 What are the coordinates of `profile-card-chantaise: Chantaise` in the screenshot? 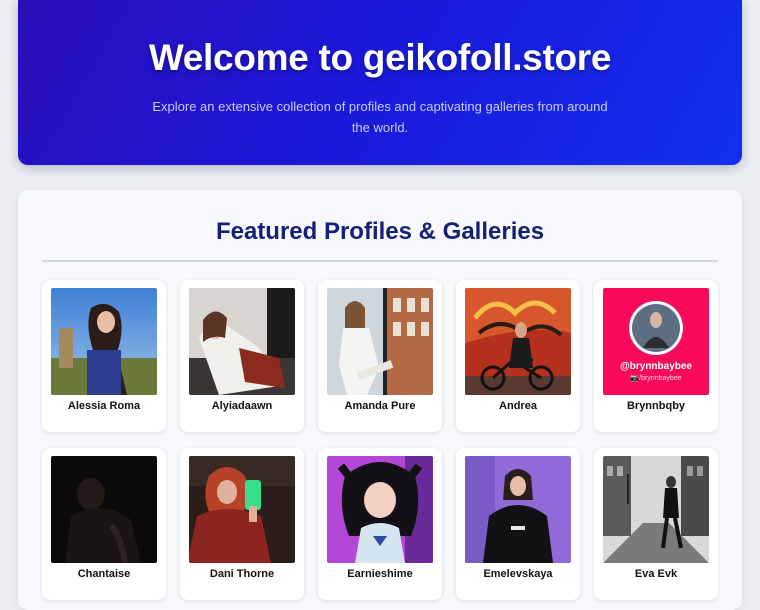 It's located at (104, 524).